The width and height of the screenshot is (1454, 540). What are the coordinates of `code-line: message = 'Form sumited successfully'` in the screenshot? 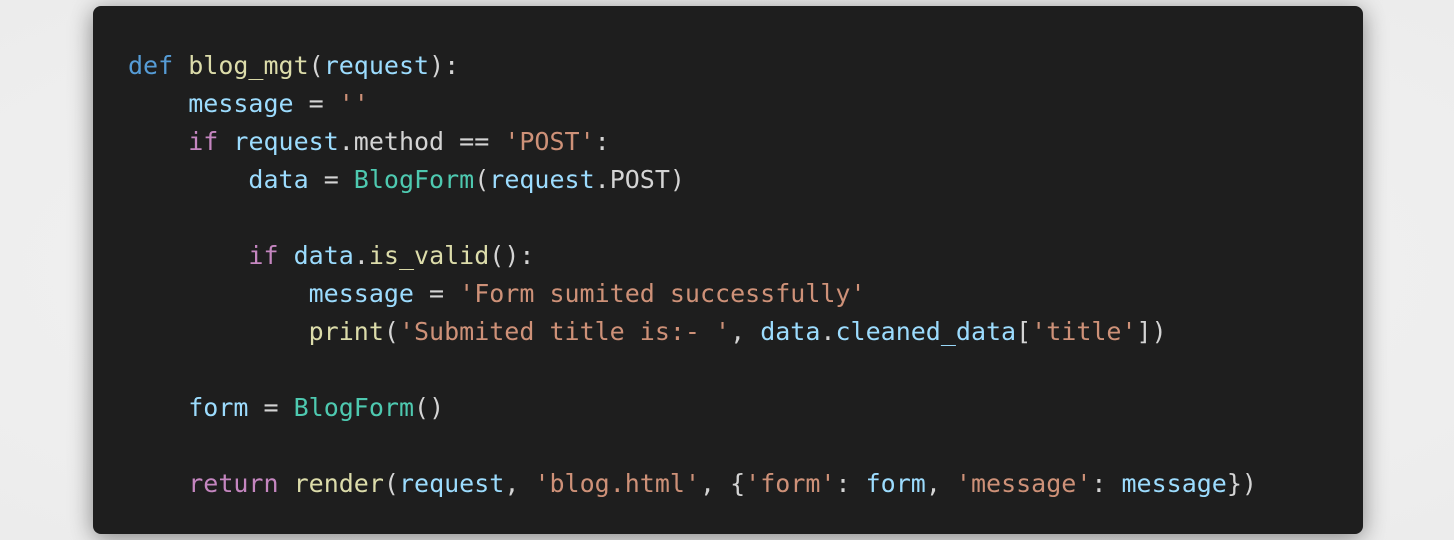 It's located at (692, 294).